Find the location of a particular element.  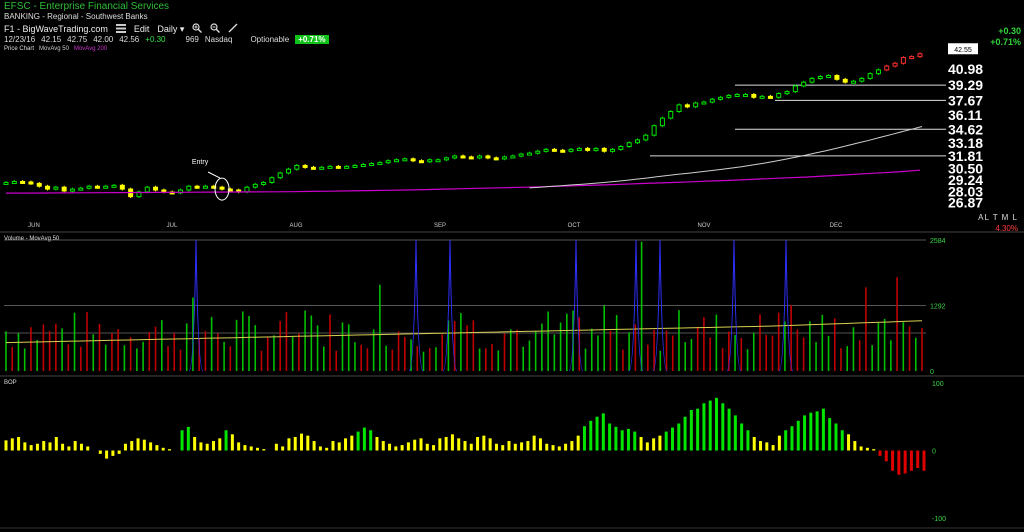

month-label: SEP is located at coordinates (440, 226).